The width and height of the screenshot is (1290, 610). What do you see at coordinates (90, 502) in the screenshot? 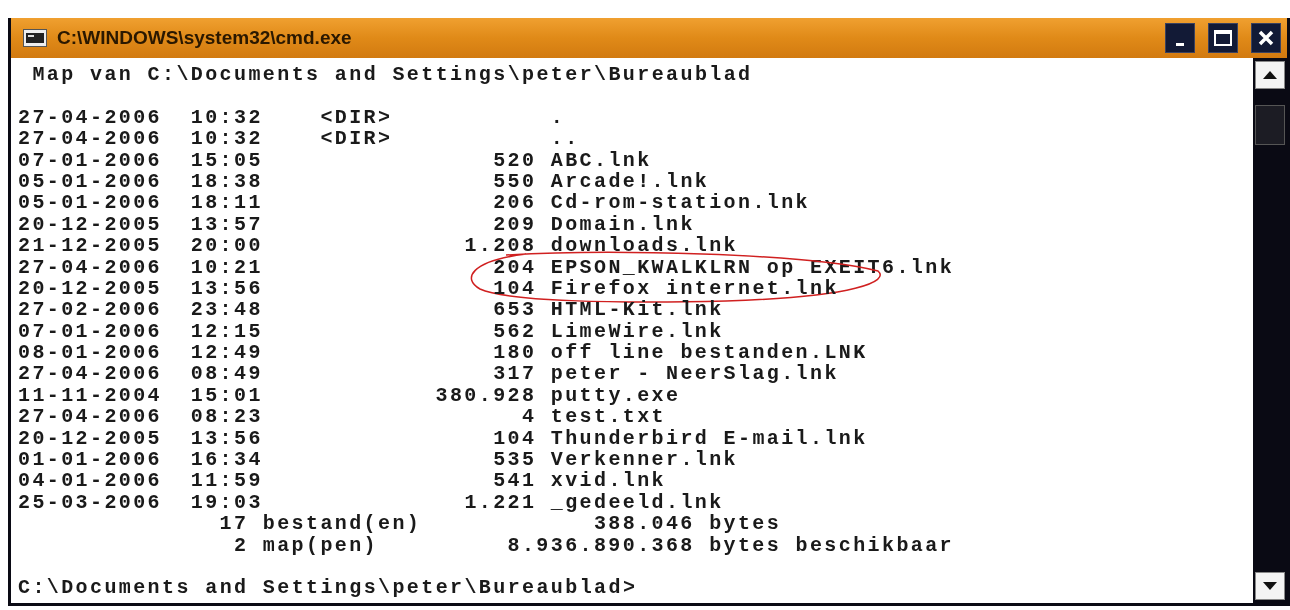
I see `file-date: 25-03-2006` at bounding box center [90, 502].